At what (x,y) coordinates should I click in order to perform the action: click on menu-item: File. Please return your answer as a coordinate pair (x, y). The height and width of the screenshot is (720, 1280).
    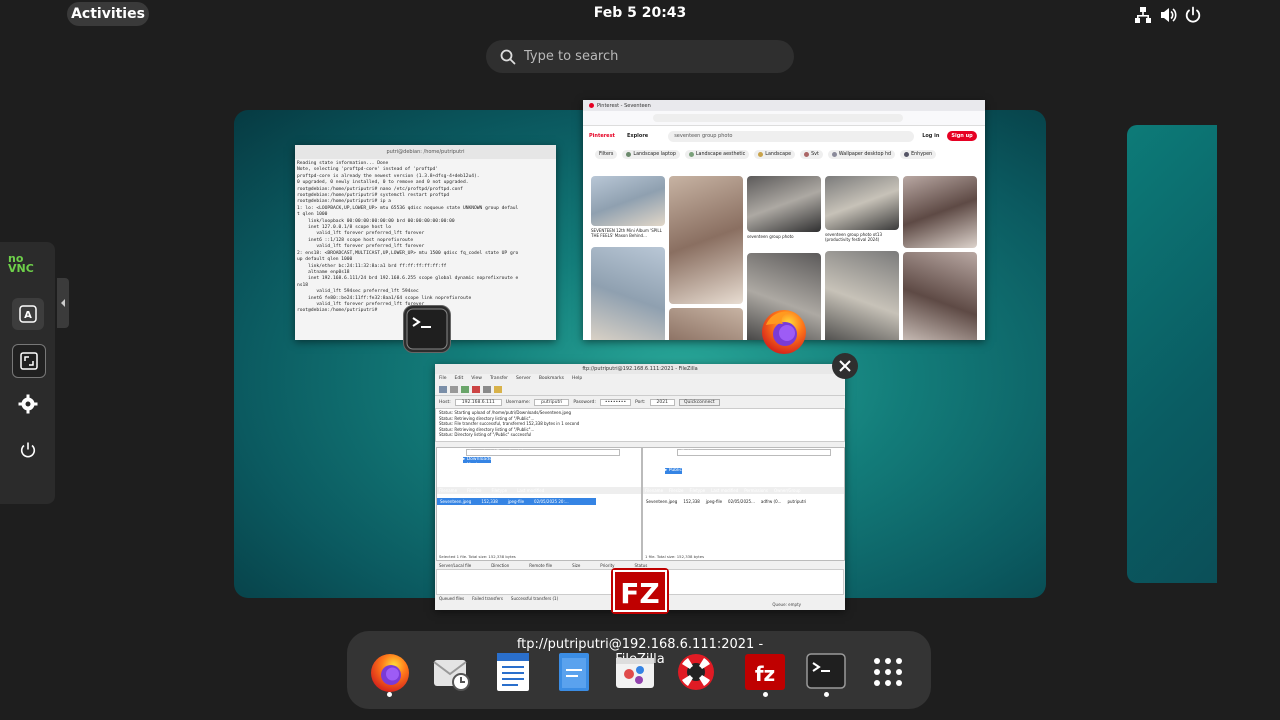
    Looking at the image, I should click on (443, 378).